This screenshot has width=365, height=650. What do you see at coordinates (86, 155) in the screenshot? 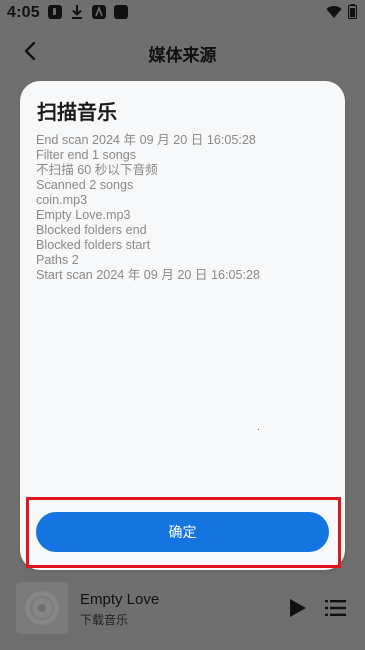
I see `log-line: Filter end 1 songs` at bounding box center [86, 155].